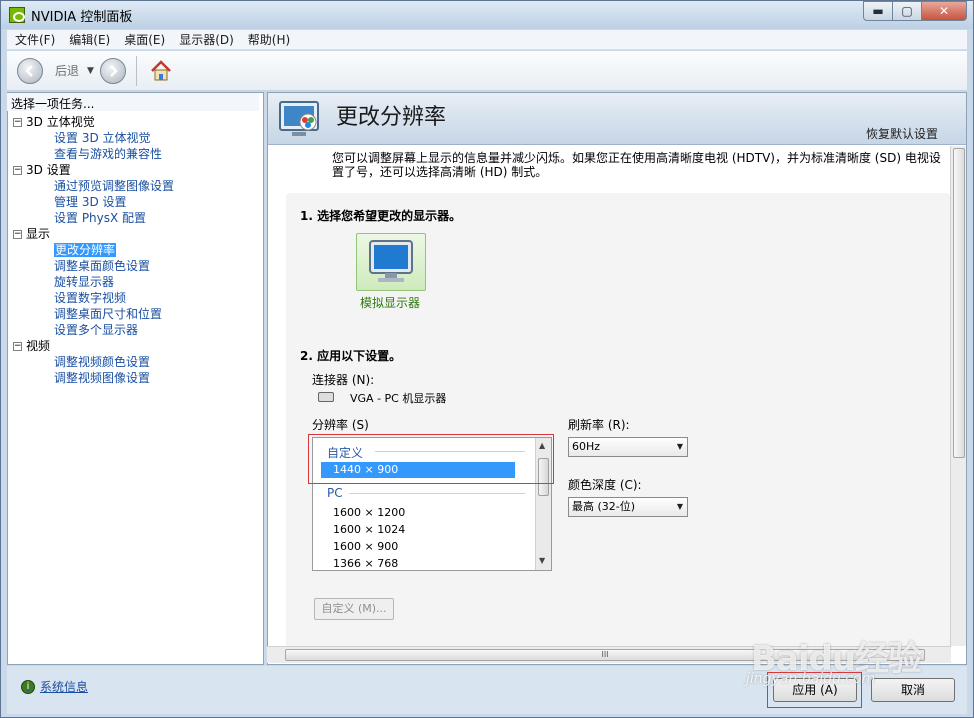  I want to click on monitor-icon, so click(391, 261).